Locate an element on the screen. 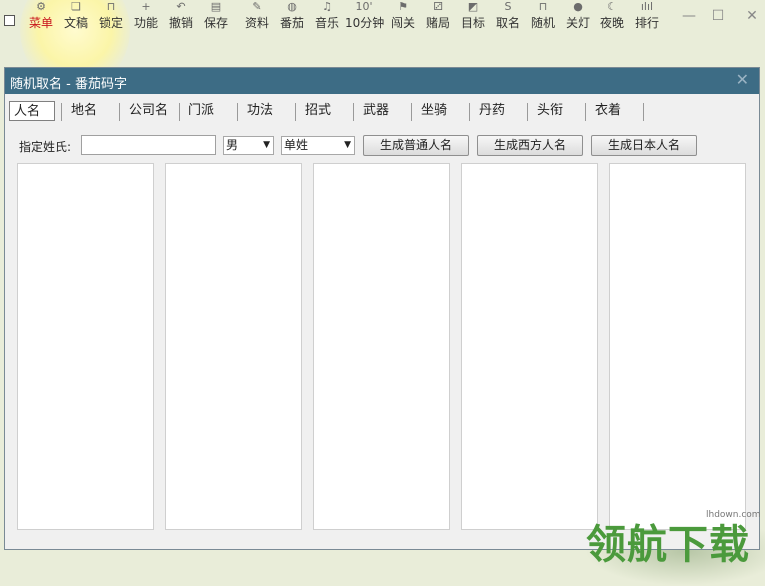 The image size is (765, 586). toolbar-random-button: ⊓ 随机 is located at coordinates (543, 18).